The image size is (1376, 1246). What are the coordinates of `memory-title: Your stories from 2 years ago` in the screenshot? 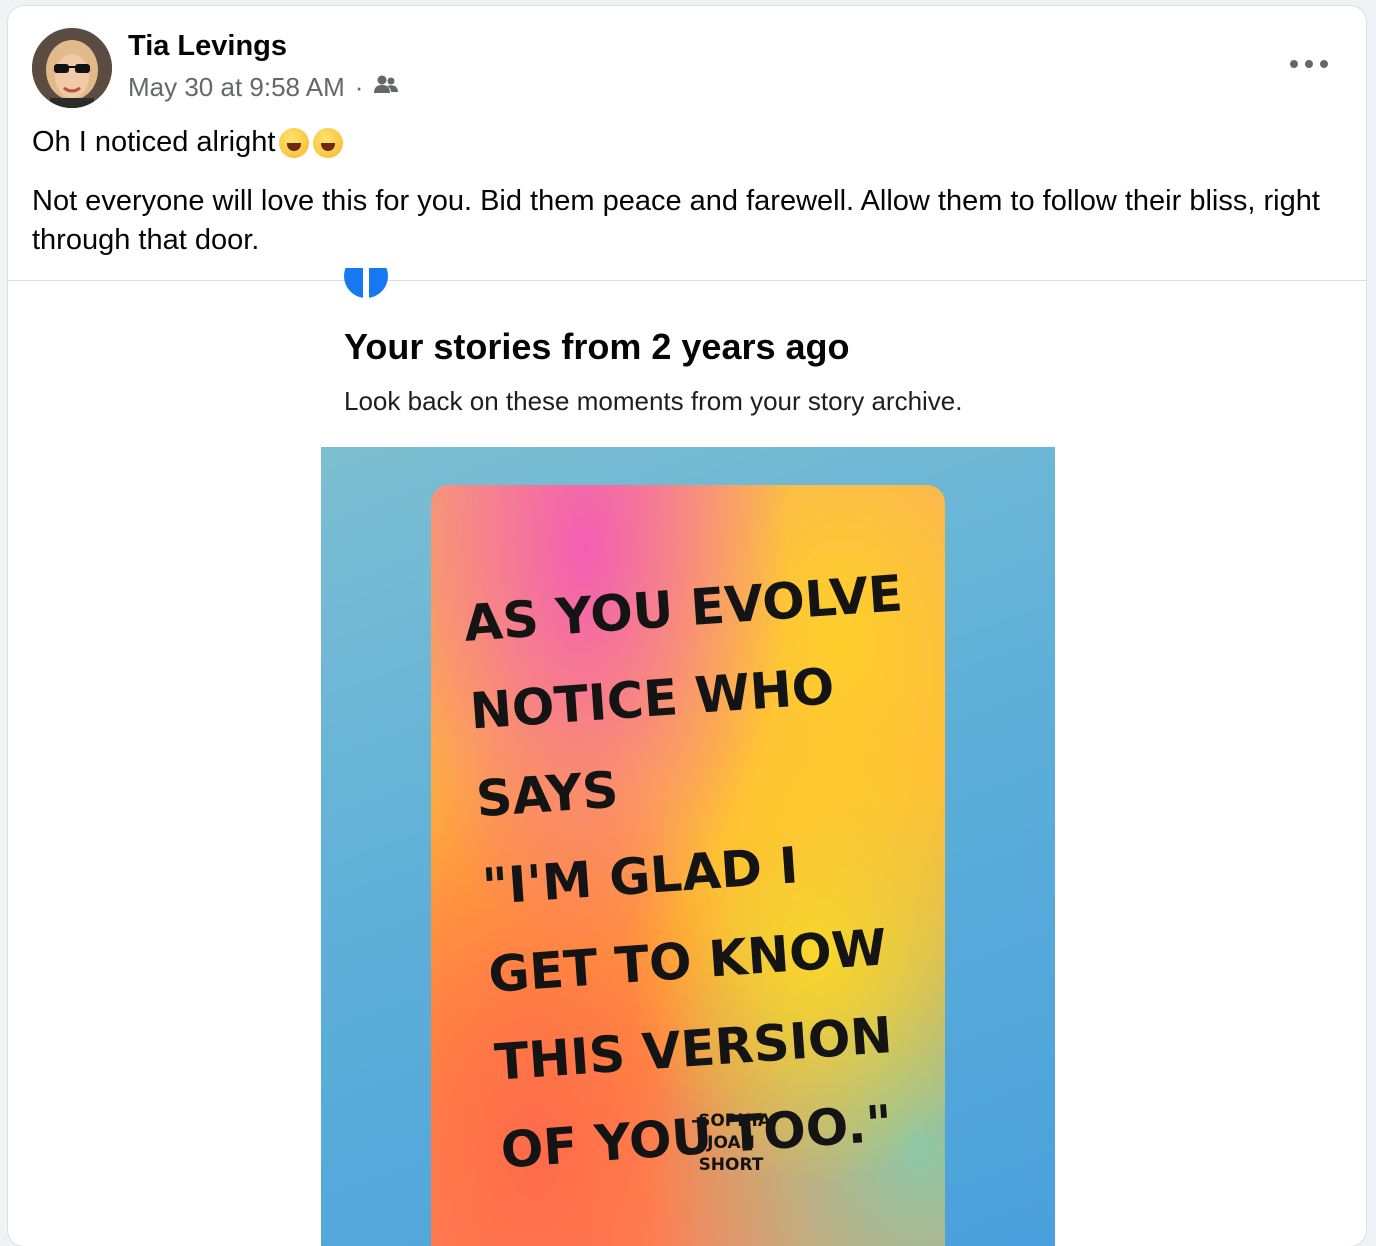 It's located at (597, 347).